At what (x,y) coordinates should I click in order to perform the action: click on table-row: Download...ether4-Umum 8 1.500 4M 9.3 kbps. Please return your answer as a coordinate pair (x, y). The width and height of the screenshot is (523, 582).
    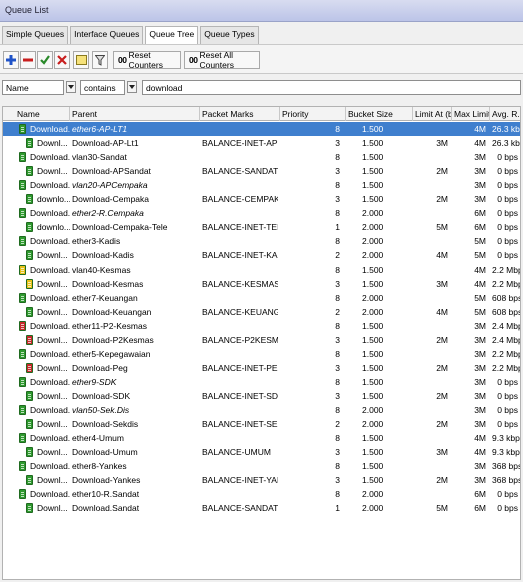
    Looking at the image, I should click on (261, 438).